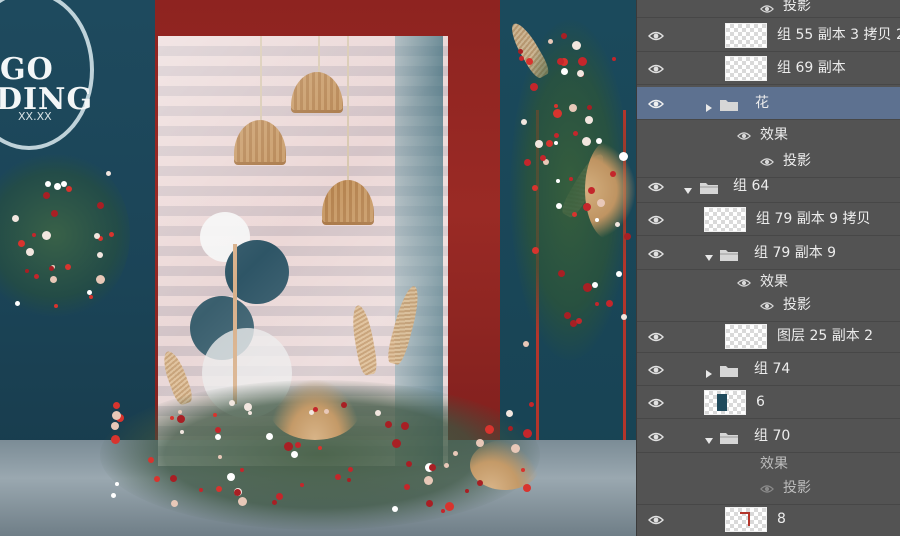  What do you see at coordinates (781, 519) in the screenshot?
I see `layer-name: 8` at bounding box center [781, 519].